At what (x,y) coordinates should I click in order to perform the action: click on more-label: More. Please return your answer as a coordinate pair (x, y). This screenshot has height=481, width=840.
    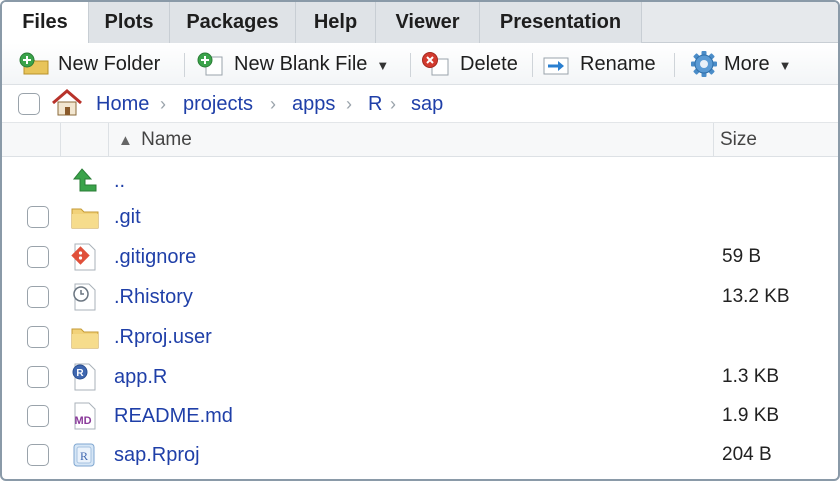
    Looking at the image, I should click on (747, 63).